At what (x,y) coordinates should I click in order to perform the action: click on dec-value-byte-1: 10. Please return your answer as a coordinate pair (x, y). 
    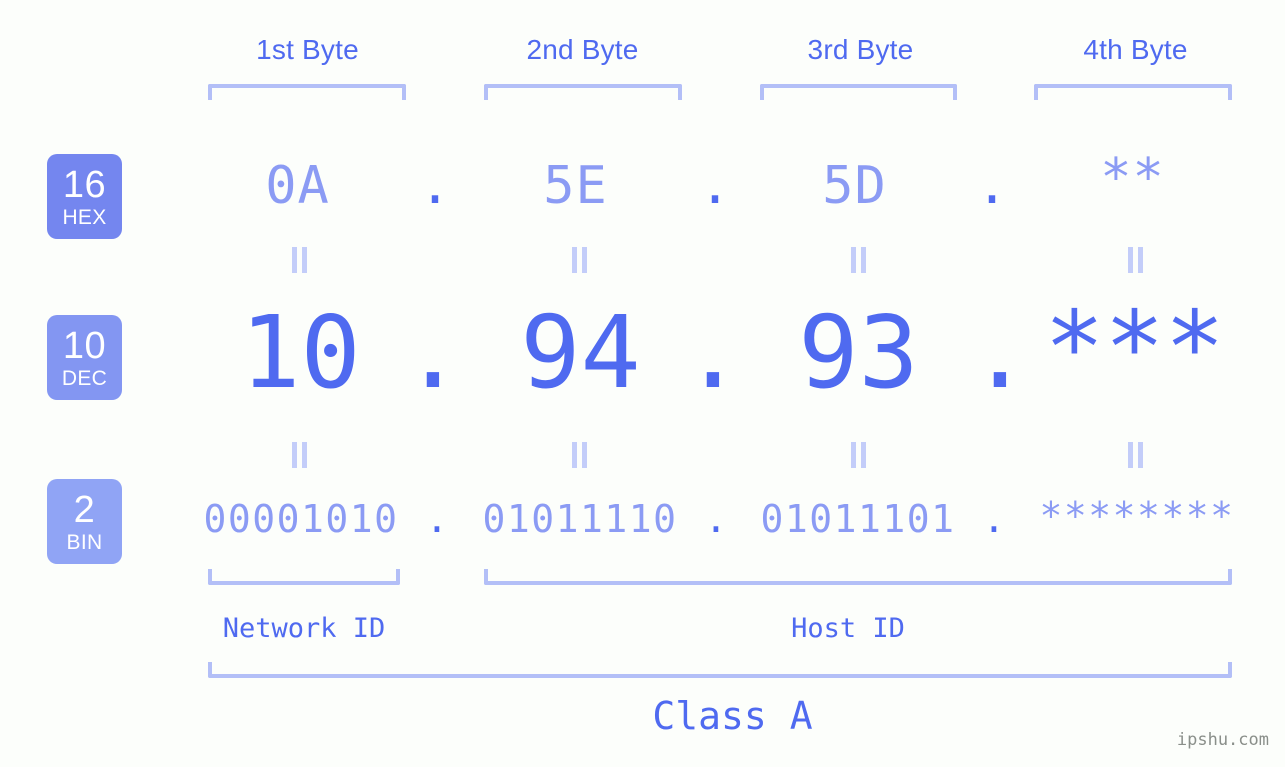
    Looking at the image, I should click on (300, 352).